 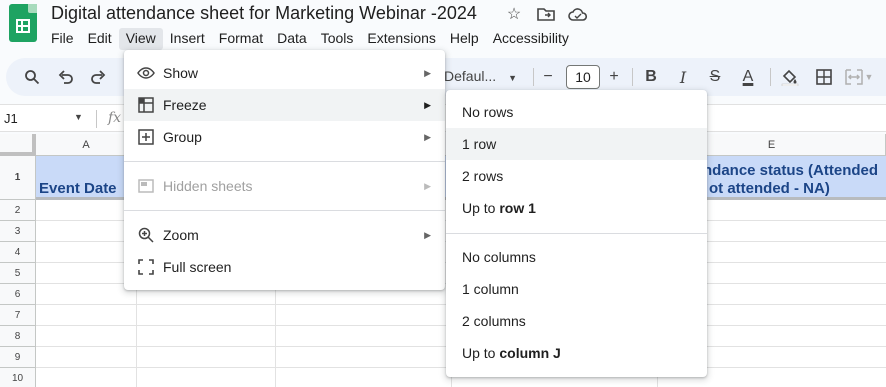 What do you see at coordinates (18, 252) in the screenshot?
I see `row-header-4: 4` at bounding box center [18, 252].